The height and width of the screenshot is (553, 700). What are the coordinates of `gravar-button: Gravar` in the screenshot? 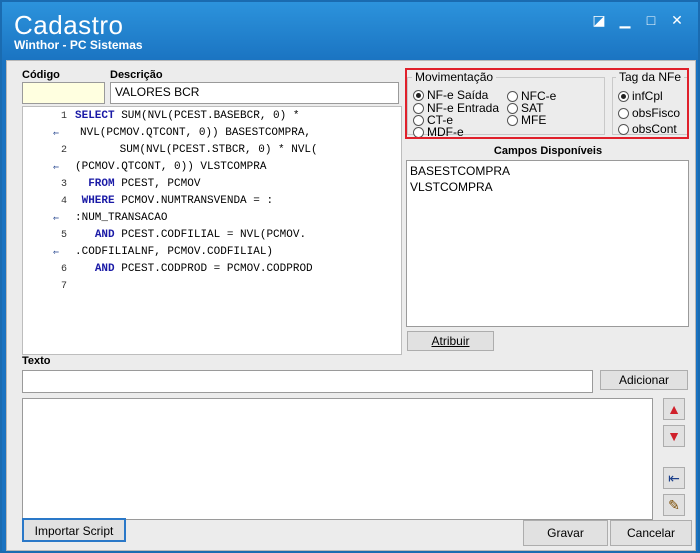 It's located at (565, 533).